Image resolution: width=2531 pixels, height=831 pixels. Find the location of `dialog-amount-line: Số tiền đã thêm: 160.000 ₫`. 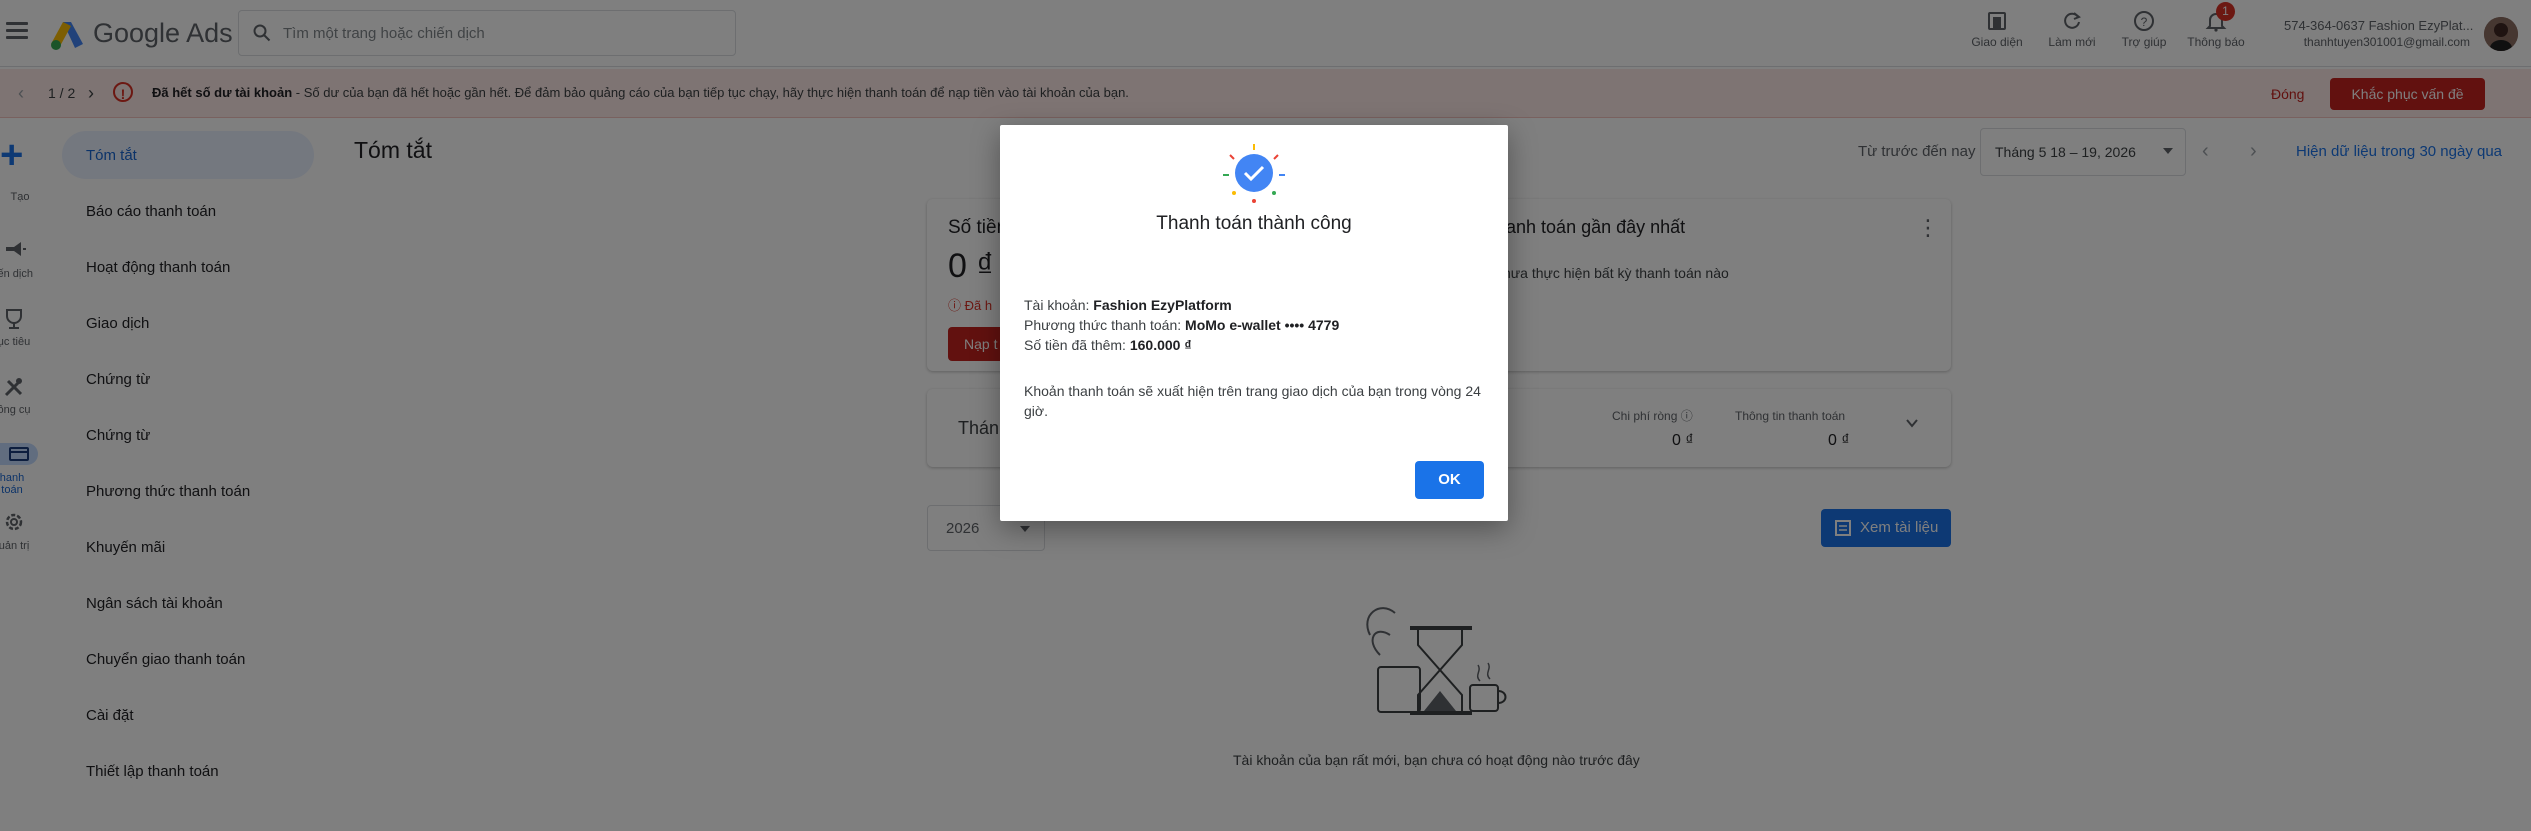

dialog-amount-line: Số tiền đã thêm: 160.000 ₫ is located at coordinates (1108, 345).